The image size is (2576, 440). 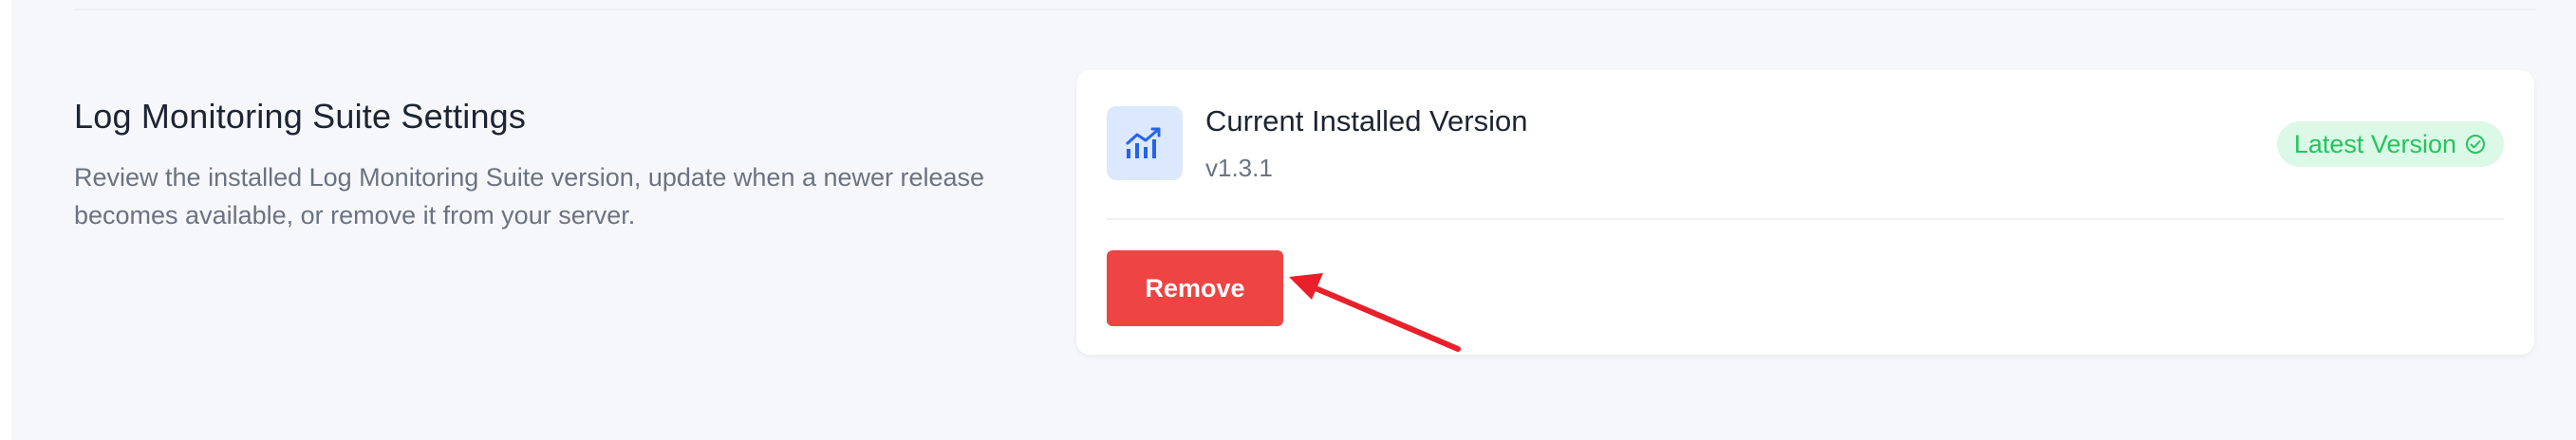 What do you see at coordinates (300, 116) in the screenshot?
I see `section-title: Log Monitoring Suite Settings` at bounding box center [300, 116].